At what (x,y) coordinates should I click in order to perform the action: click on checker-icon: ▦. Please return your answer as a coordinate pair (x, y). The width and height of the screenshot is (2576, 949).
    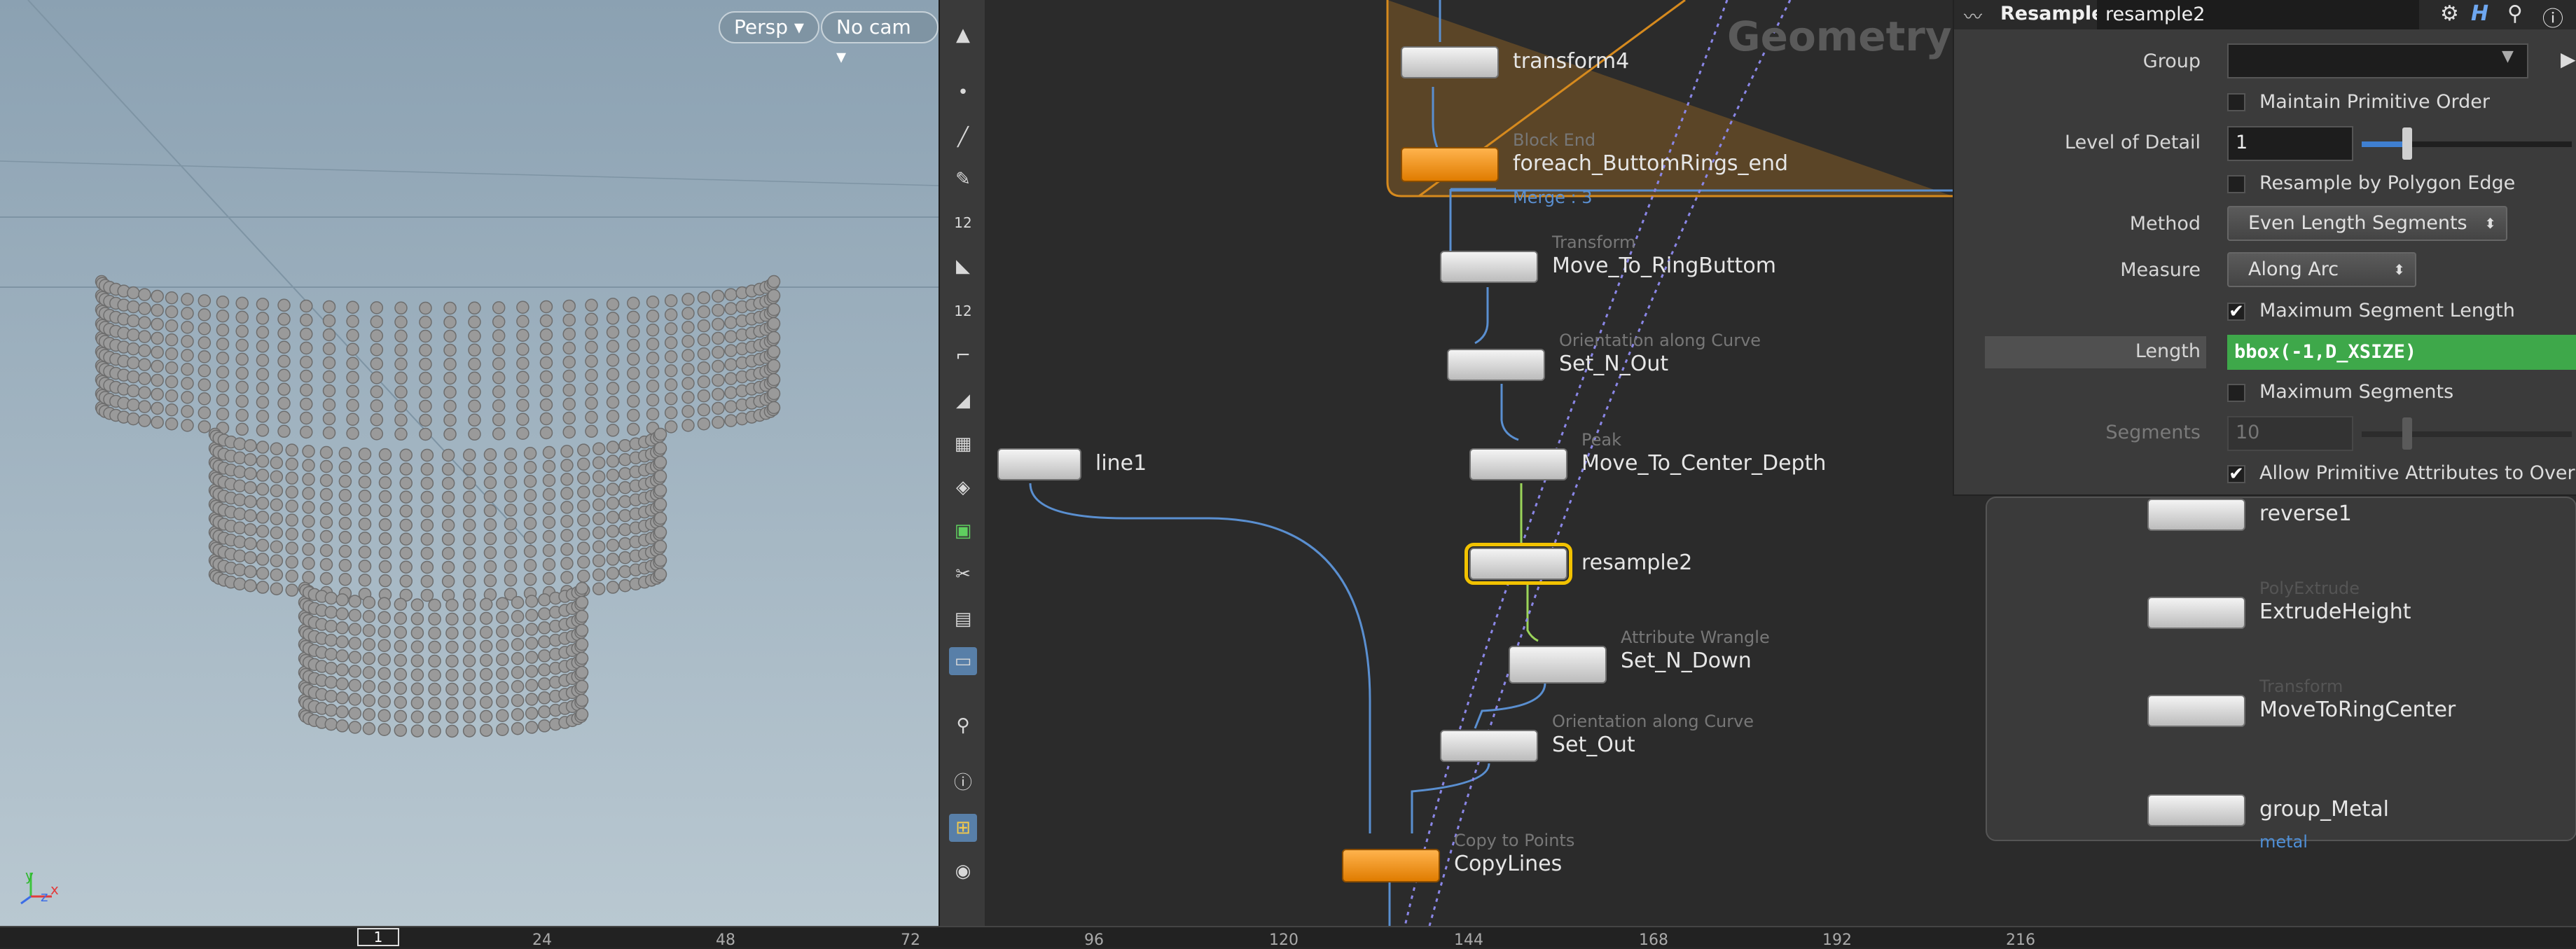
    Looking at the image, I should click on (963, 444).